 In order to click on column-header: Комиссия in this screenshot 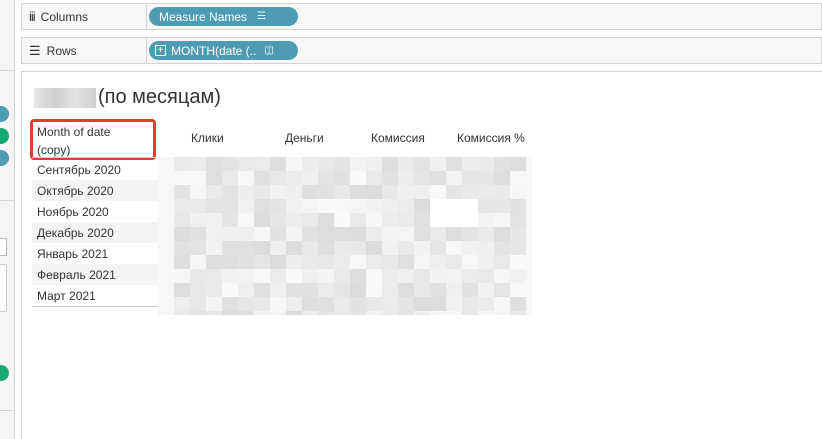, I will do `click(398, 138)`.